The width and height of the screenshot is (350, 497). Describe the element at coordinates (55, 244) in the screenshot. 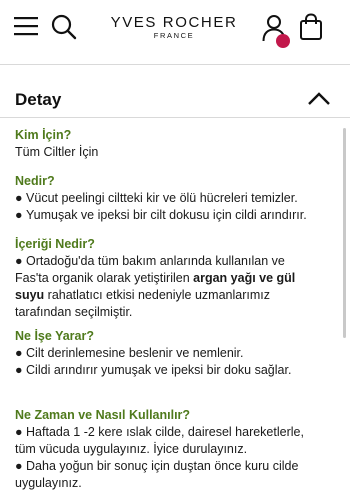

I see `section-ingredients-title: İçeriği Nedir?` at that location.